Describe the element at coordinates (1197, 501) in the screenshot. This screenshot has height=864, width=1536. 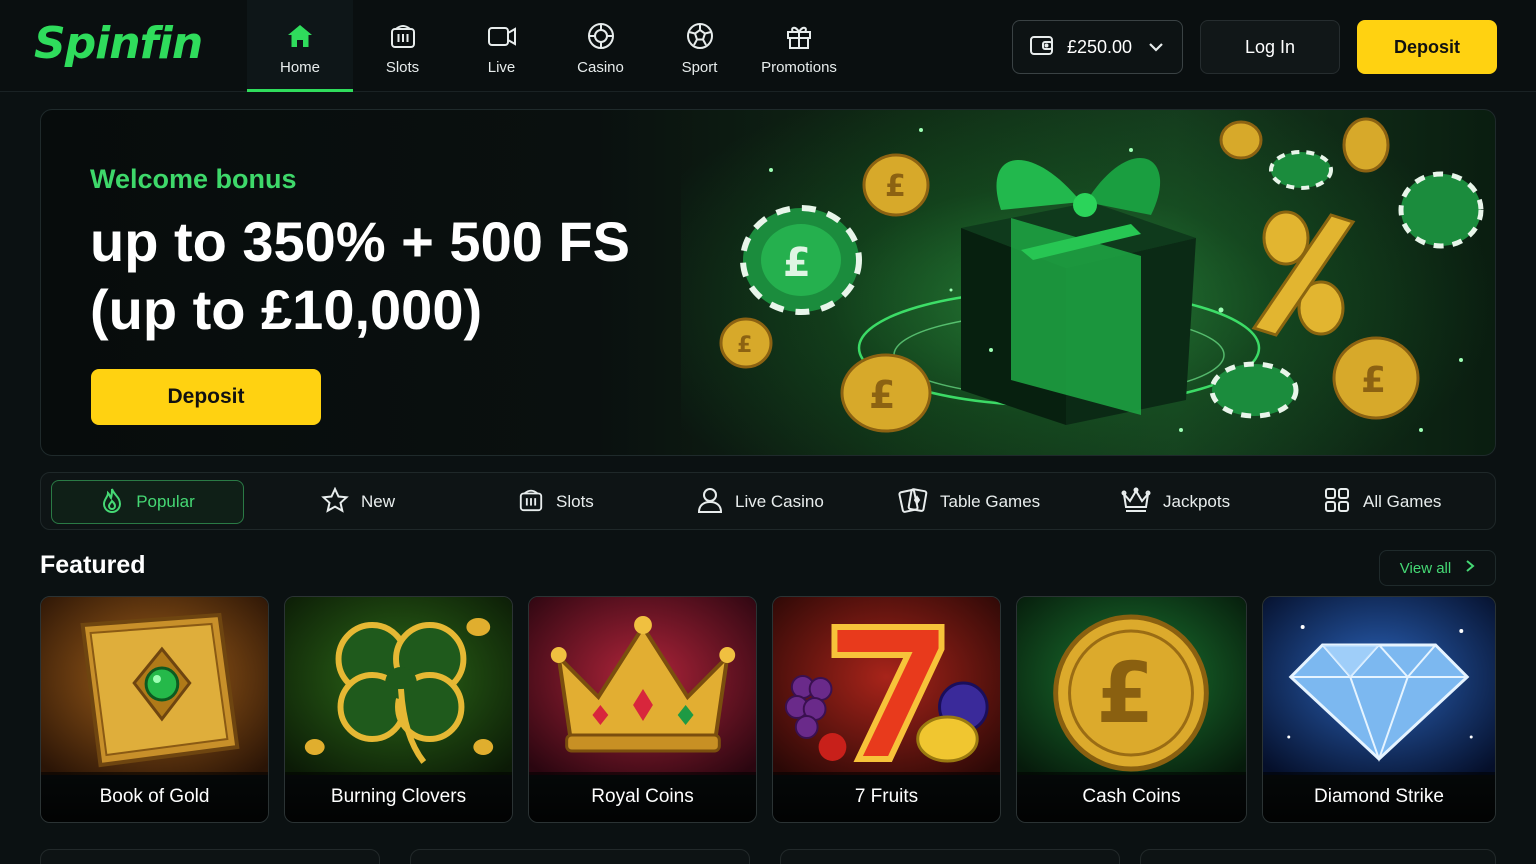
I see `tab-label: Jackpots` at that location.